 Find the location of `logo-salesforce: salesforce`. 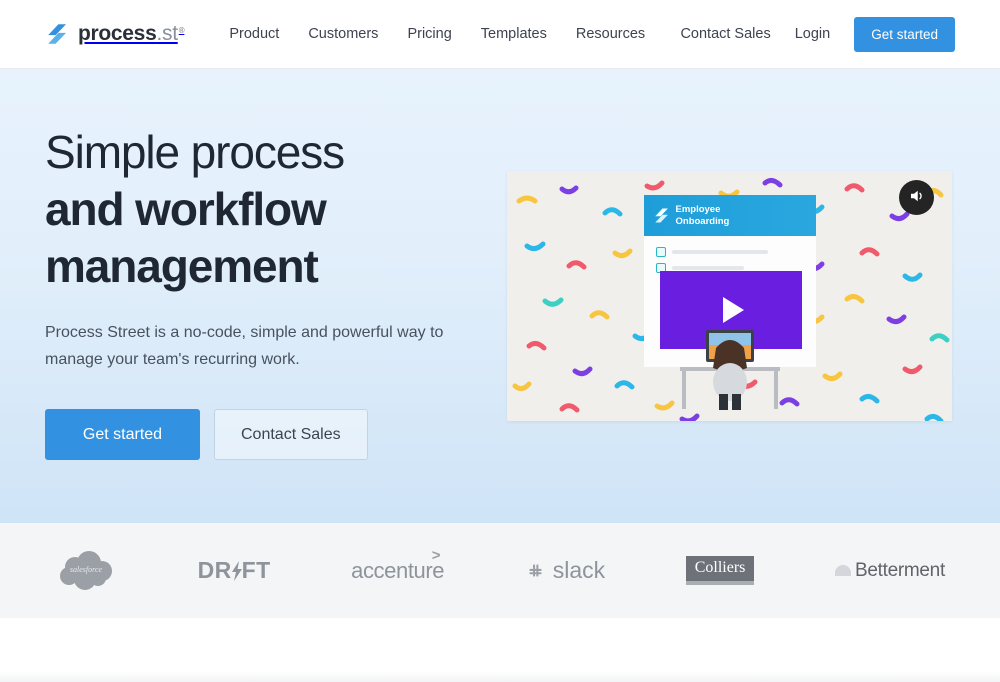

logo-salesforce: salesforce is located at coordinates (86, 571).